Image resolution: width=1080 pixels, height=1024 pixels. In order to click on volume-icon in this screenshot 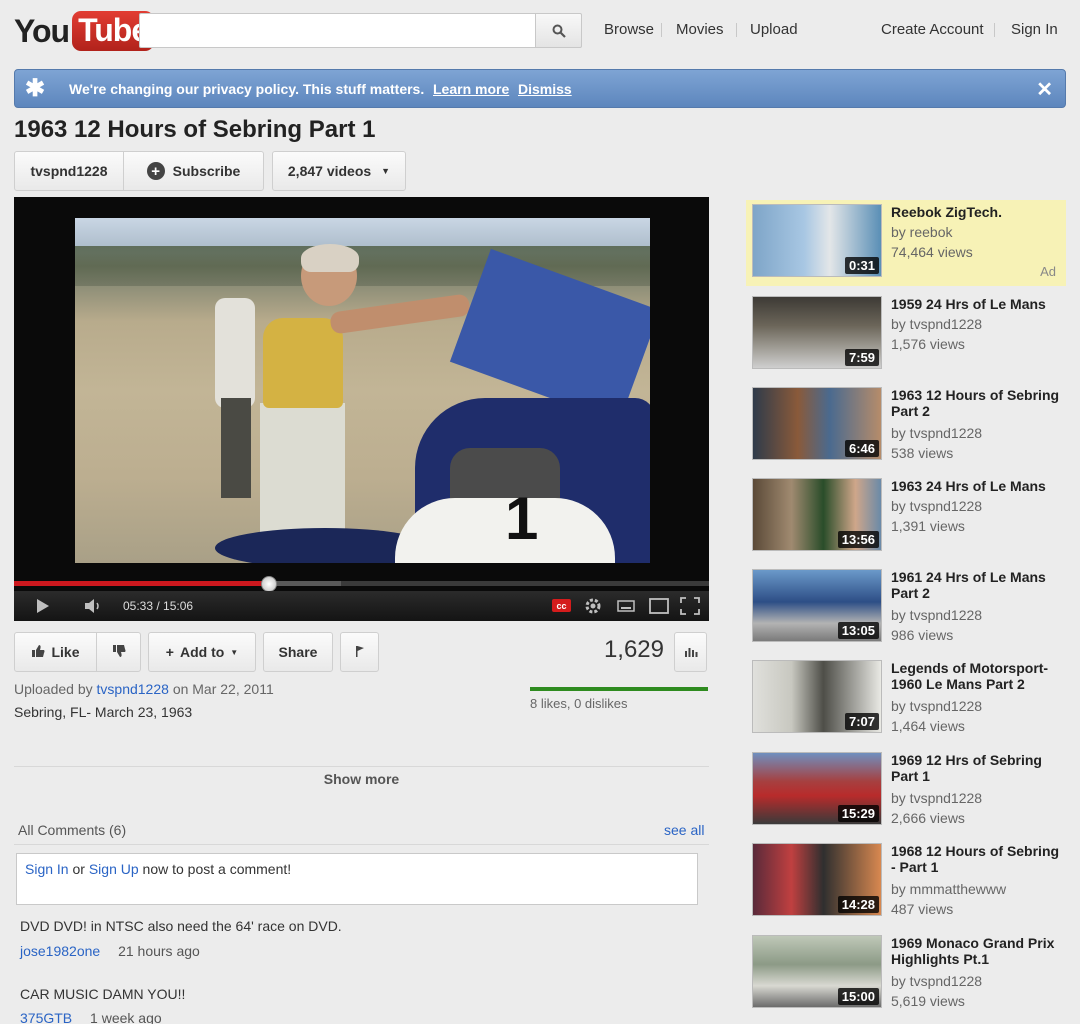, I will do `click(94, 606)`.